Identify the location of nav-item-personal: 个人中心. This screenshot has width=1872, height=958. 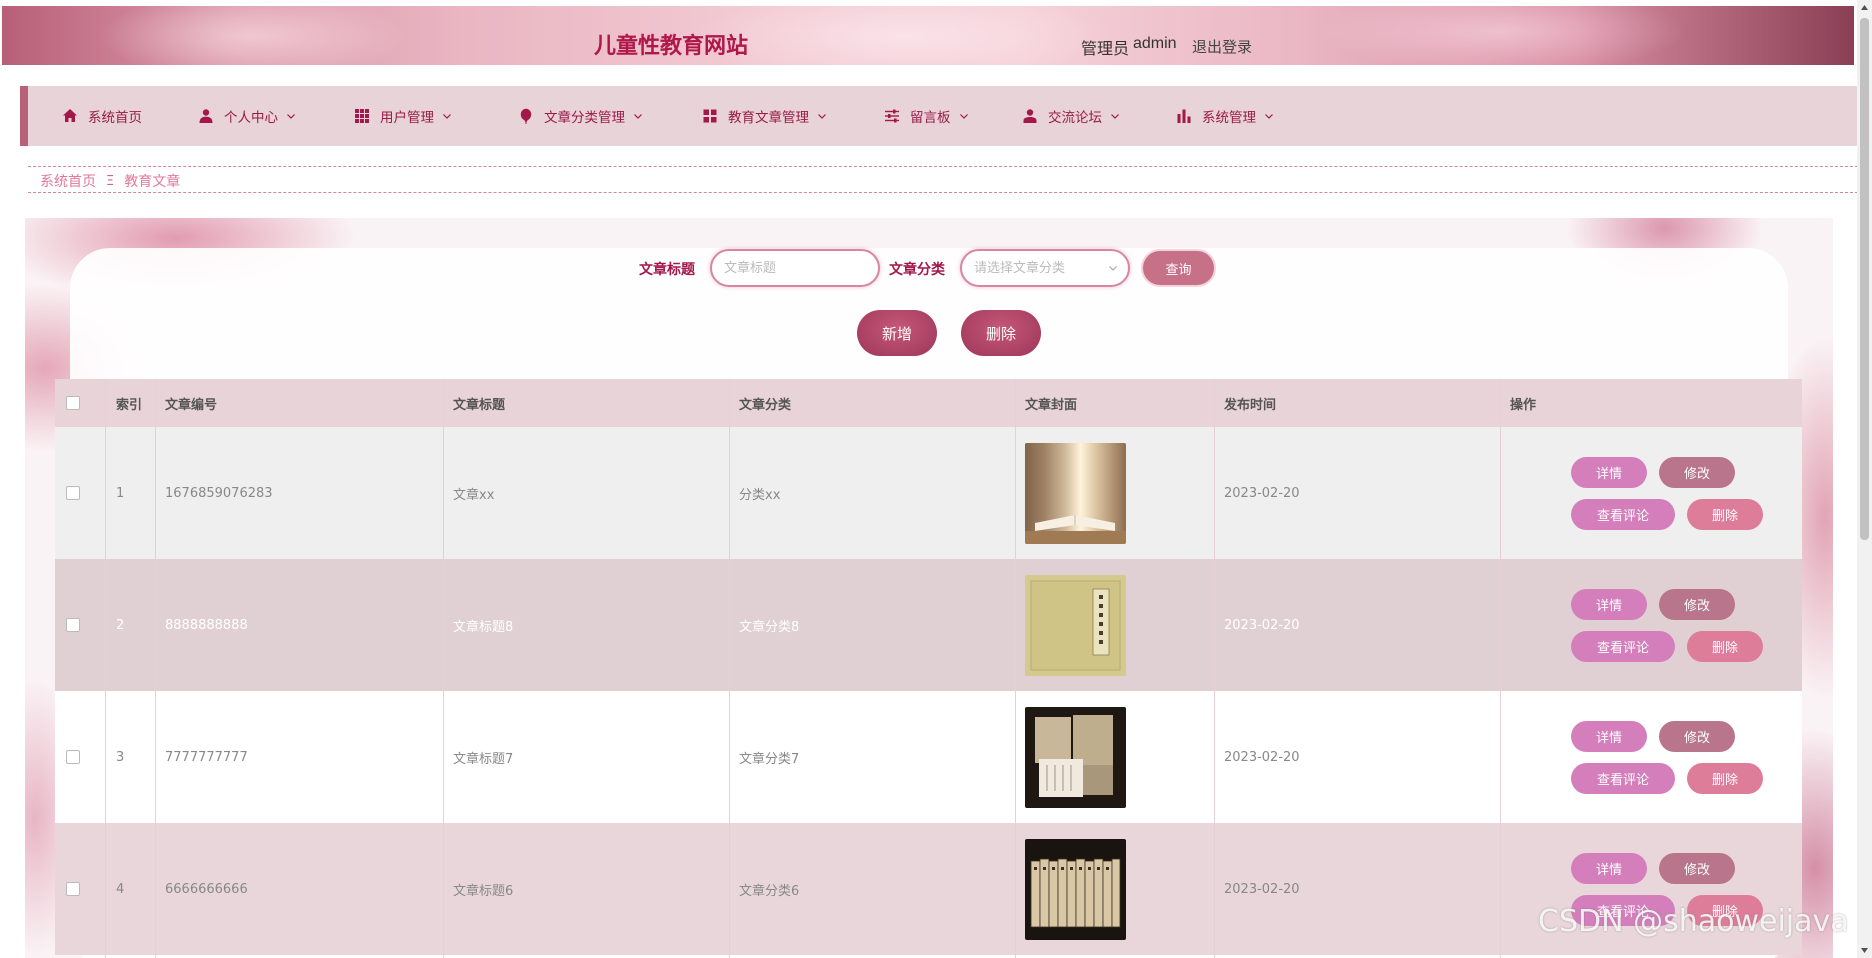
(247, 116).